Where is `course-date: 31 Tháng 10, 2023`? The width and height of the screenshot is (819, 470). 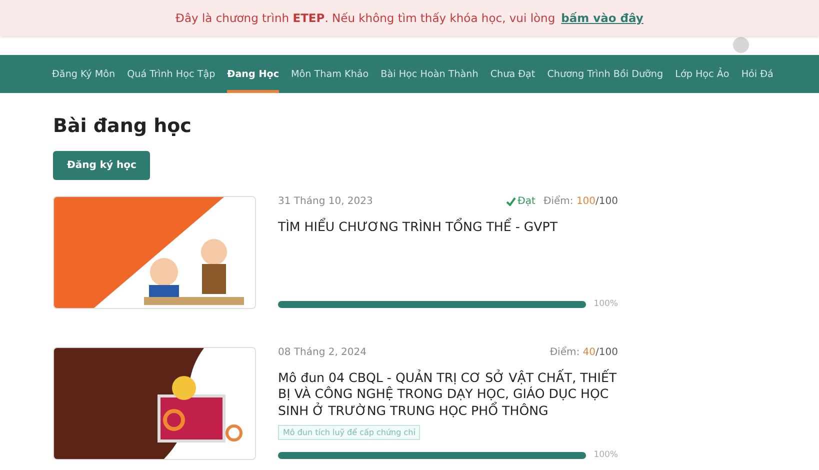
course-date: 31 Tháng 10, 2023 is located at coordinates (325, 201).